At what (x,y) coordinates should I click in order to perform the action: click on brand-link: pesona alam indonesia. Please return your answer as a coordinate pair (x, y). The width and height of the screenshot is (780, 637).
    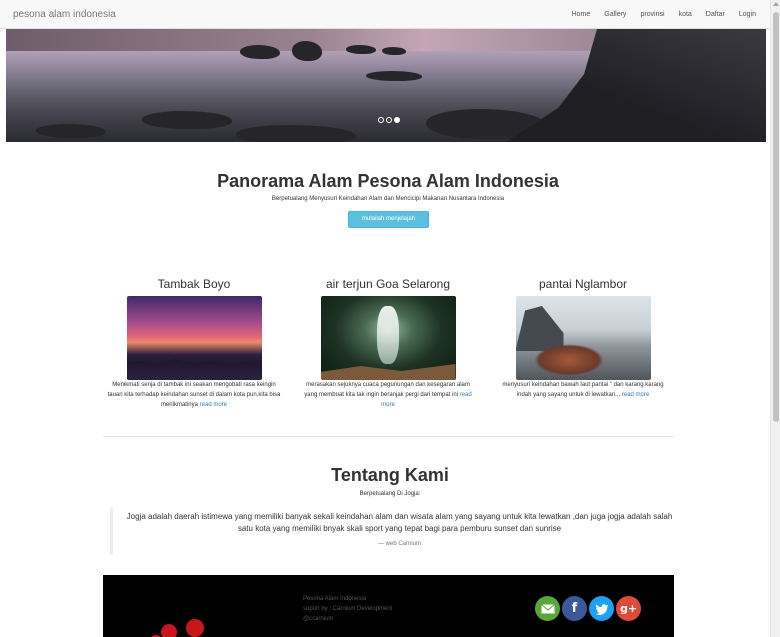
    Looking at the image, I should click on (64, 14).